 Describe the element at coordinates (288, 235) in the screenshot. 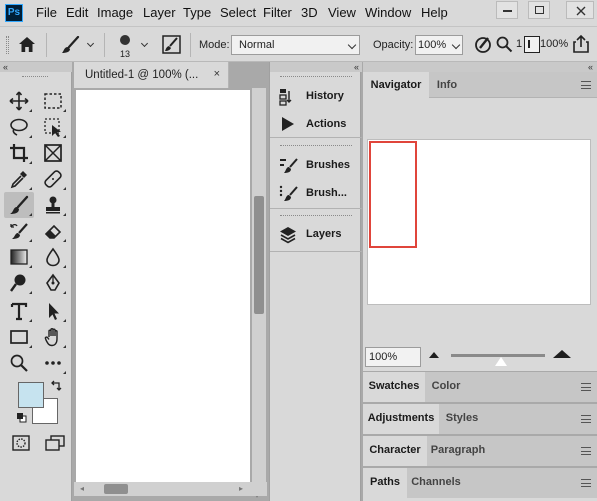

I see `layers-icon` at that location.